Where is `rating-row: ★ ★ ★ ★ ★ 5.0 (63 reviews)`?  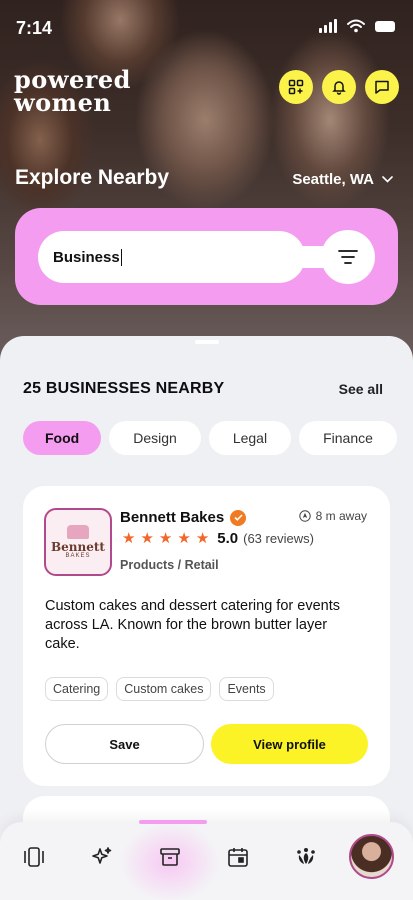
rating-row: ★ ★ ★ ★ ★ 5.0 (63 reviews) is located at coordinates (218, 538).